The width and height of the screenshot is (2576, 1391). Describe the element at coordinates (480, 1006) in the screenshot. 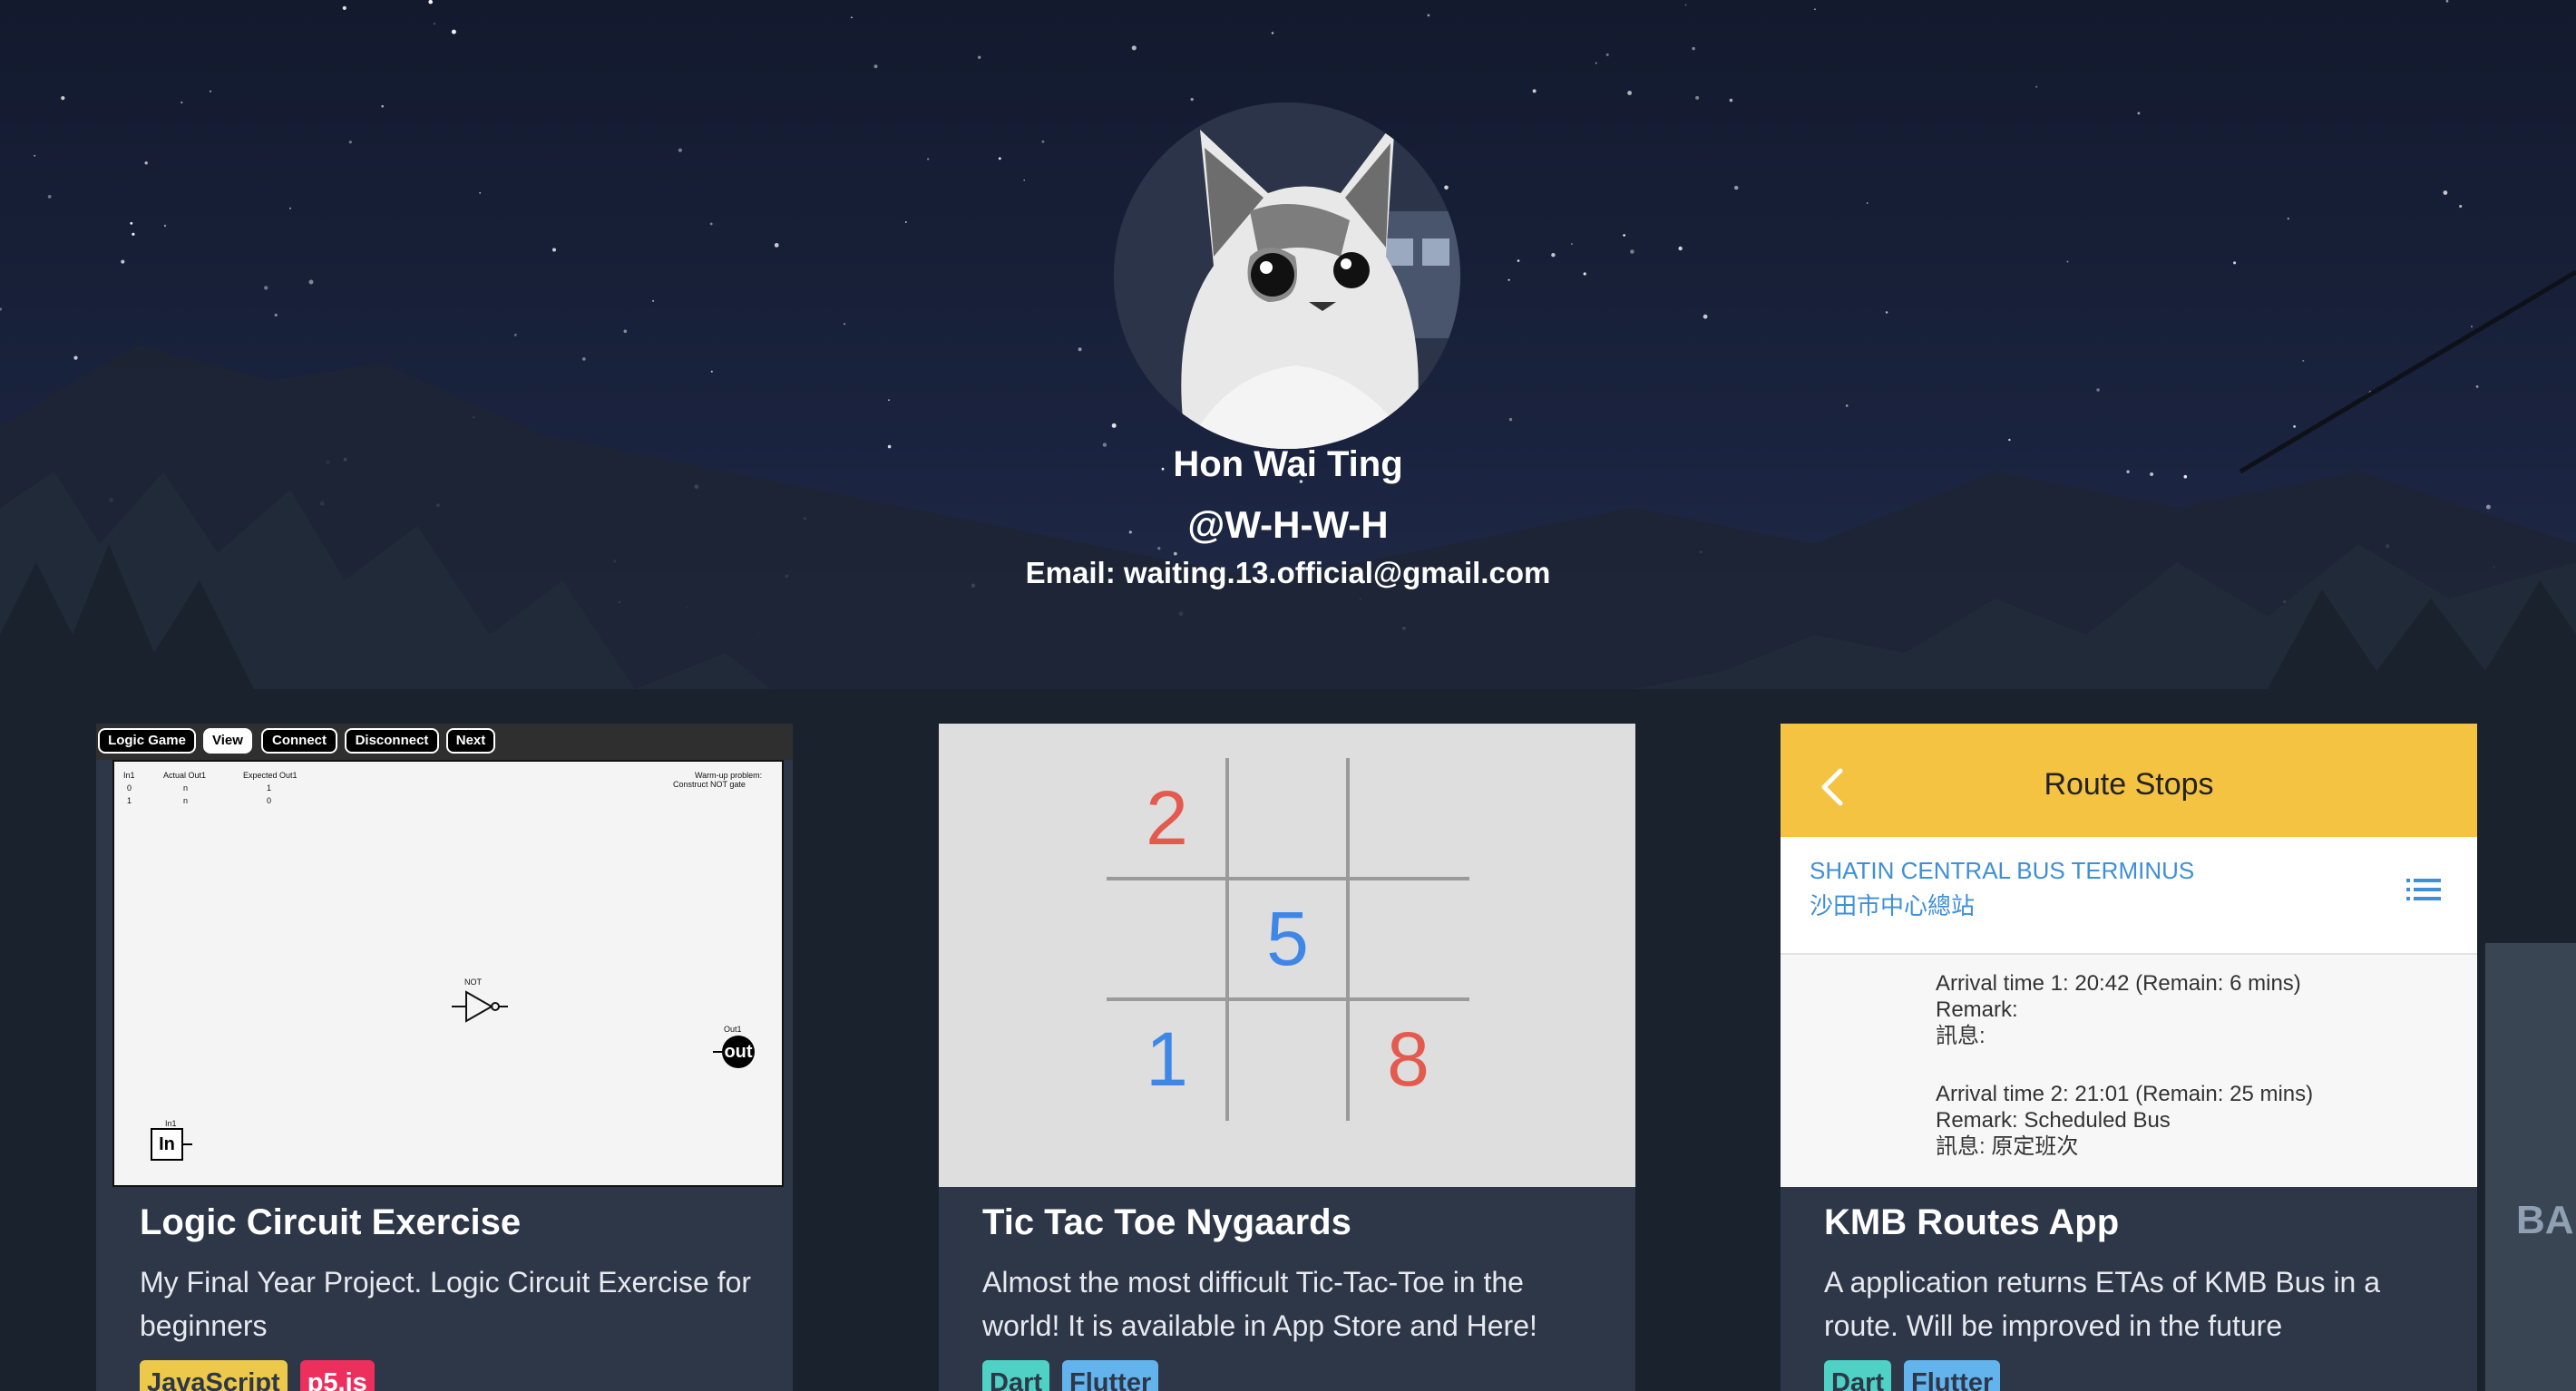

I see `not-gate-icon` at that location.